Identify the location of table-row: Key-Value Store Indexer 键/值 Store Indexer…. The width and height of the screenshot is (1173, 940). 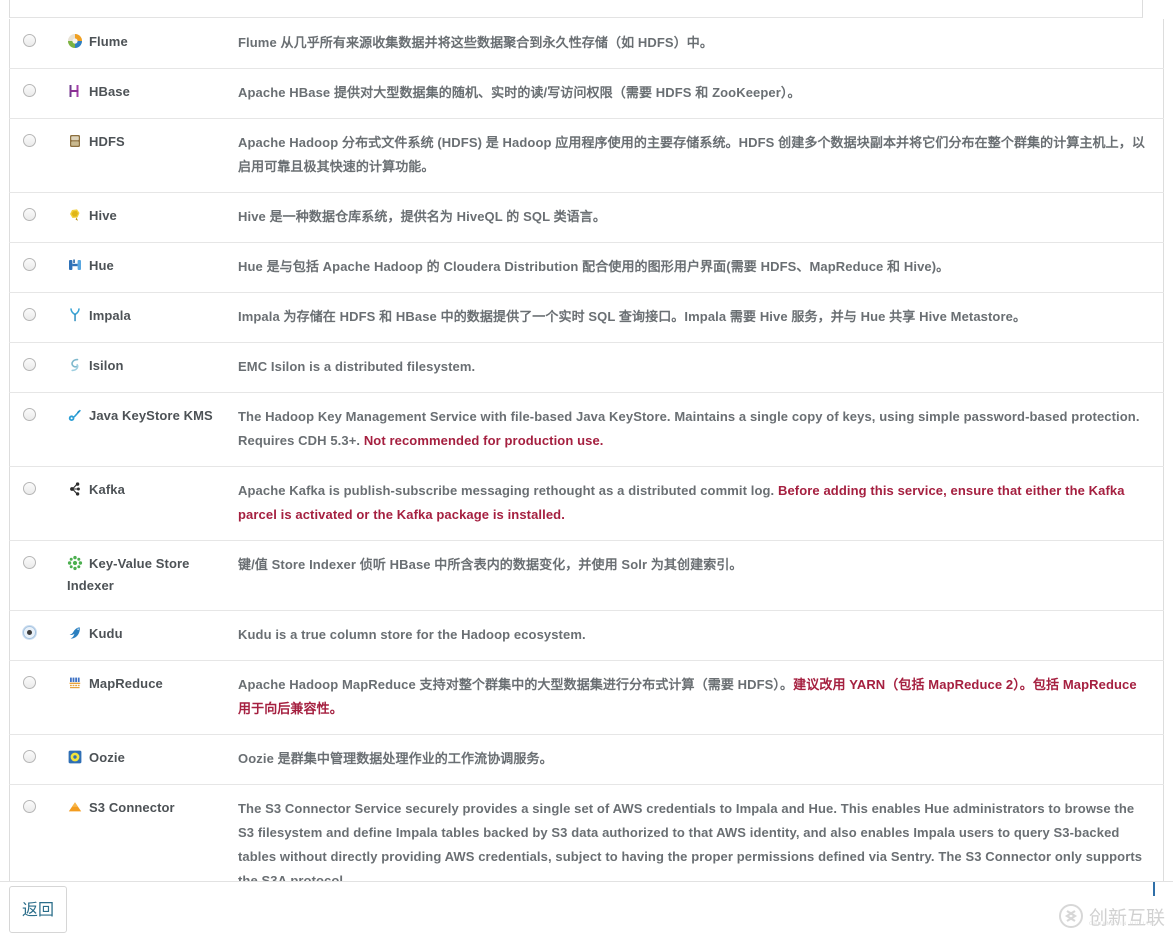
(586, 575).